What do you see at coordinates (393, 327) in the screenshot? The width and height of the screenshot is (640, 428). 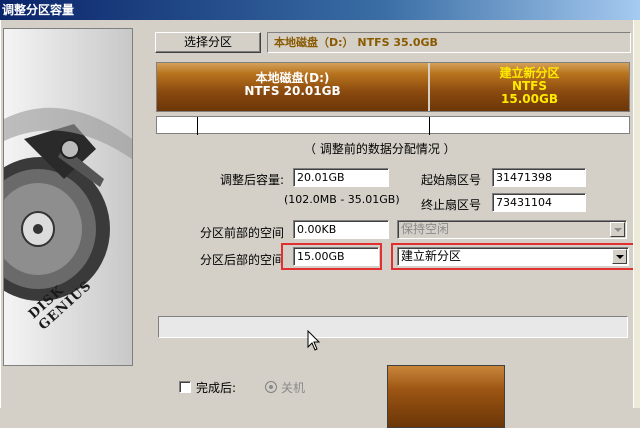 I see `progress-bar` at bounding box center [393, 327].